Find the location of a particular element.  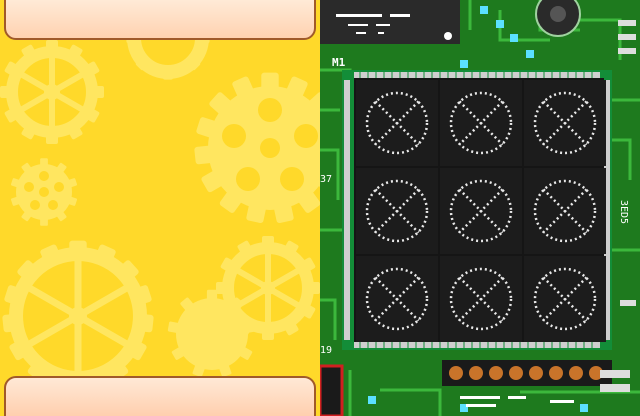

silkscreen-label: 37 is located at coordinates (326, 179).